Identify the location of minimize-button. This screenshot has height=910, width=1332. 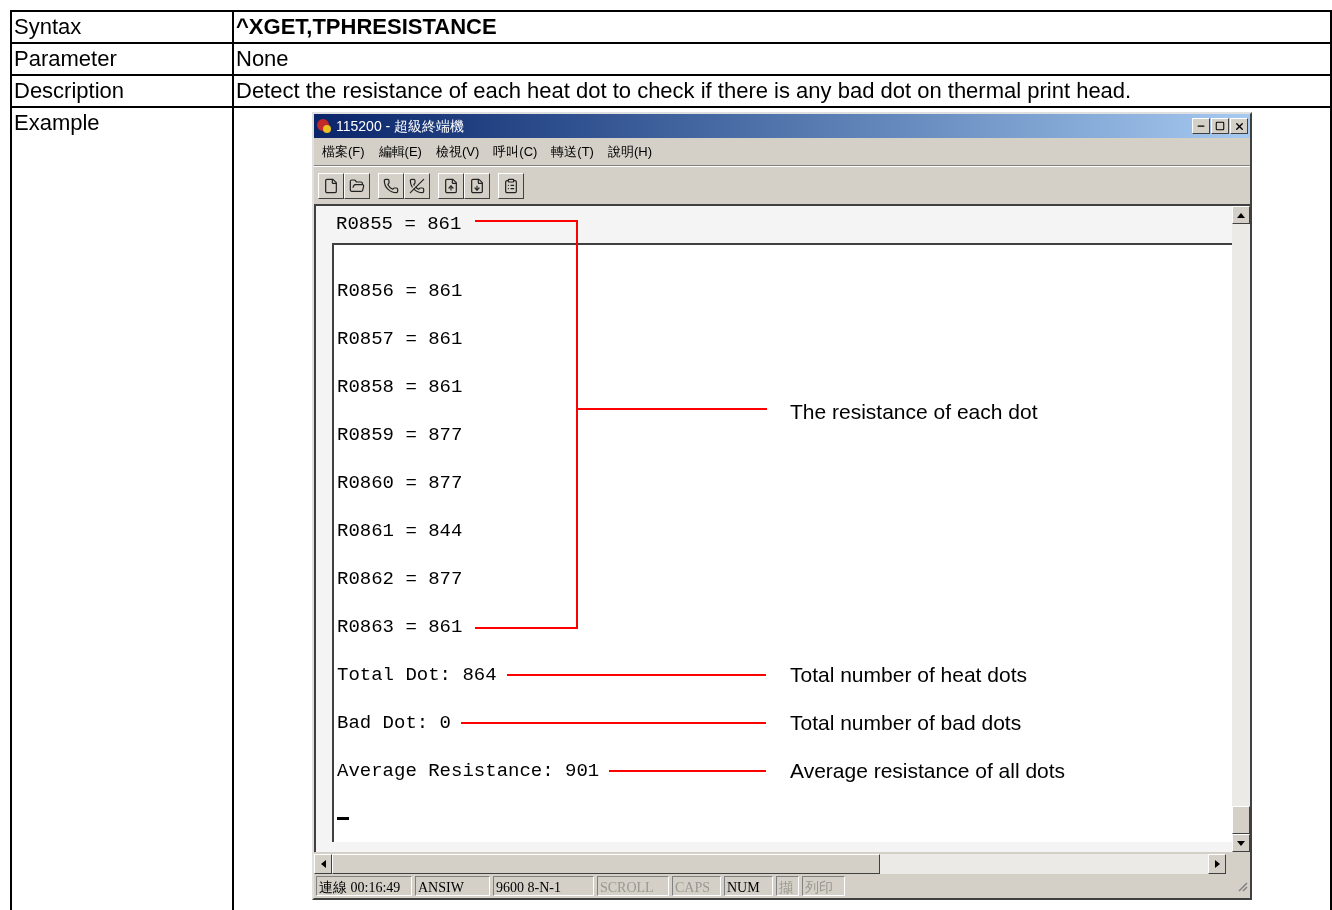
(1201, 126).